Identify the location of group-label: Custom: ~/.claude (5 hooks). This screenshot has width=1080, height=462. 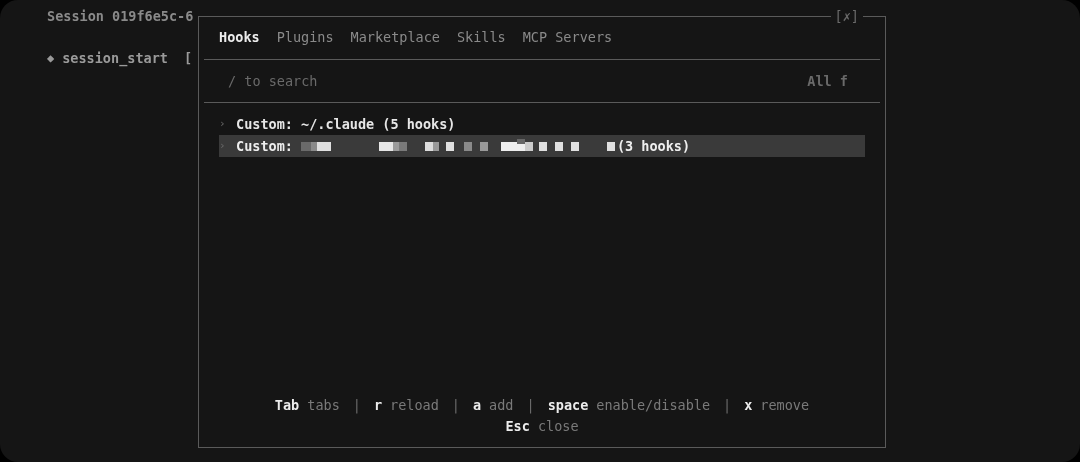
(346, 124).